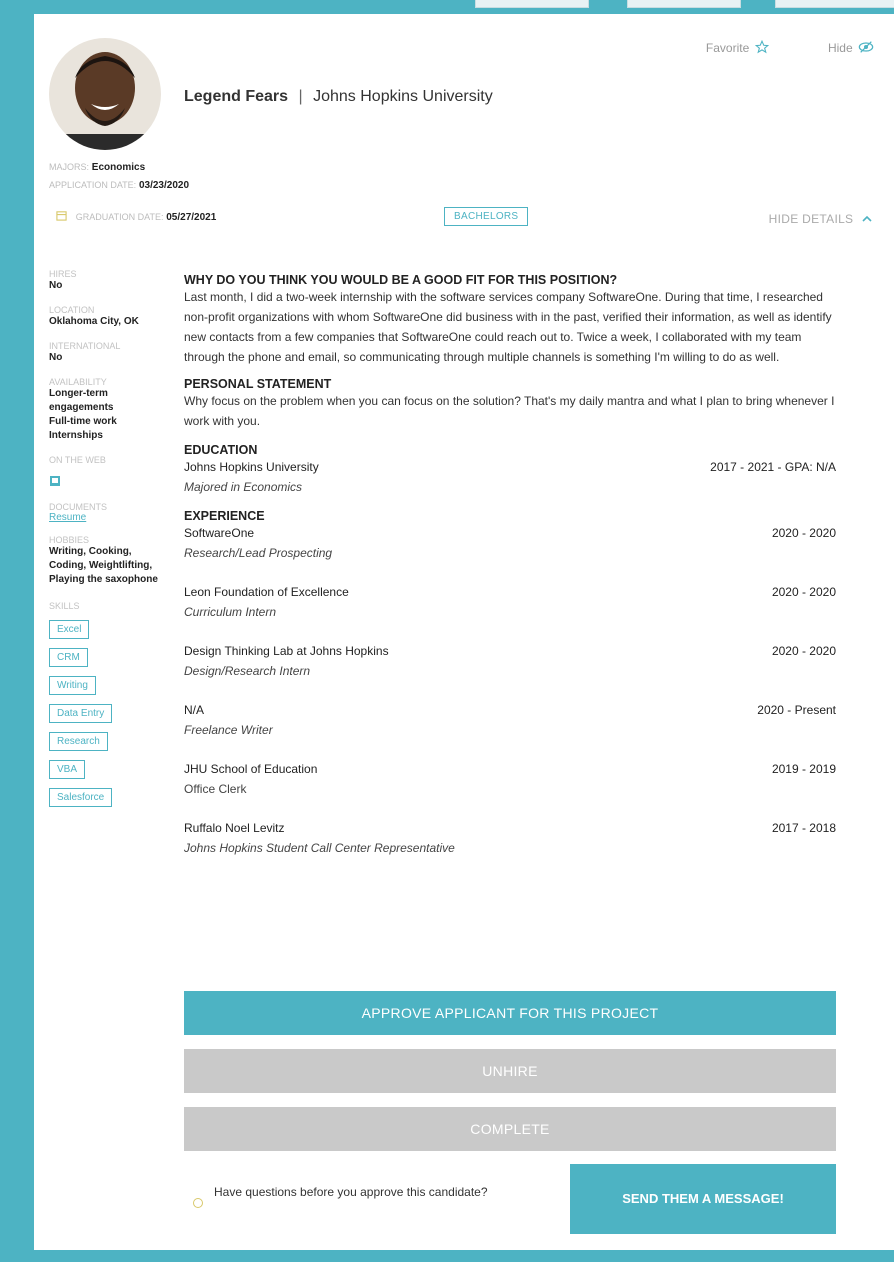 The height and width of the screenshot is (1262, 894). Describe the element at coordinates (286, 651) in the screenshot. I see `experience-org: Design Thinking Lab at Johns Hopkins` at that location.